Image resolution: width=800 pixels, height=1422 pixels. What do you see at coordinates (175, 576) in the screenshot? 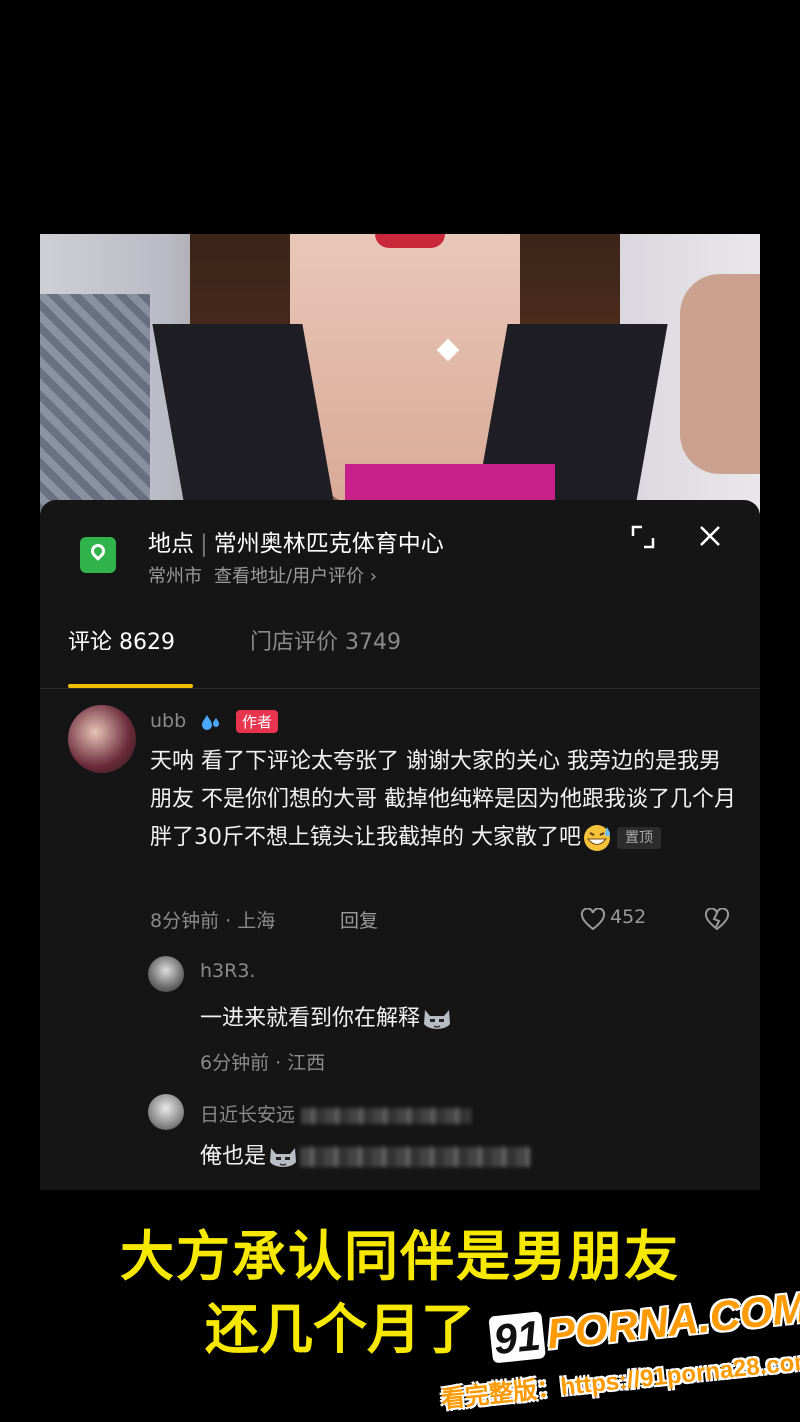
I see `location-city: 常州市` at bounding box center [175, 576].